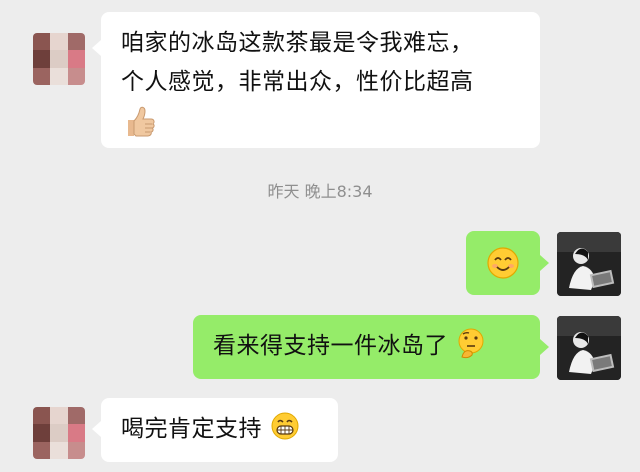 This screenshot has height=472, width=640. Describe the element at coordinates (471, 343) in the screenshot. I see `thinking-face-emoji` at that location.